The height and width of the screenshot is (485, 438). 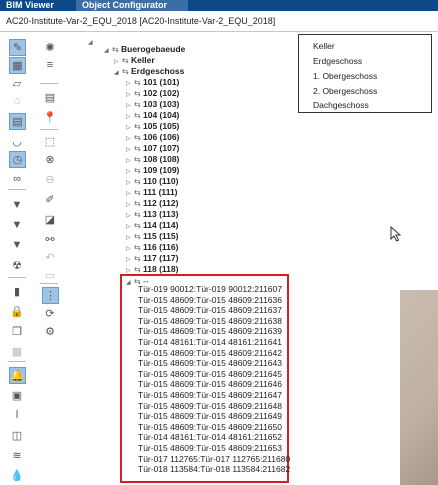 I want to click on table-icon: ▩, so click(x=17, y=351).